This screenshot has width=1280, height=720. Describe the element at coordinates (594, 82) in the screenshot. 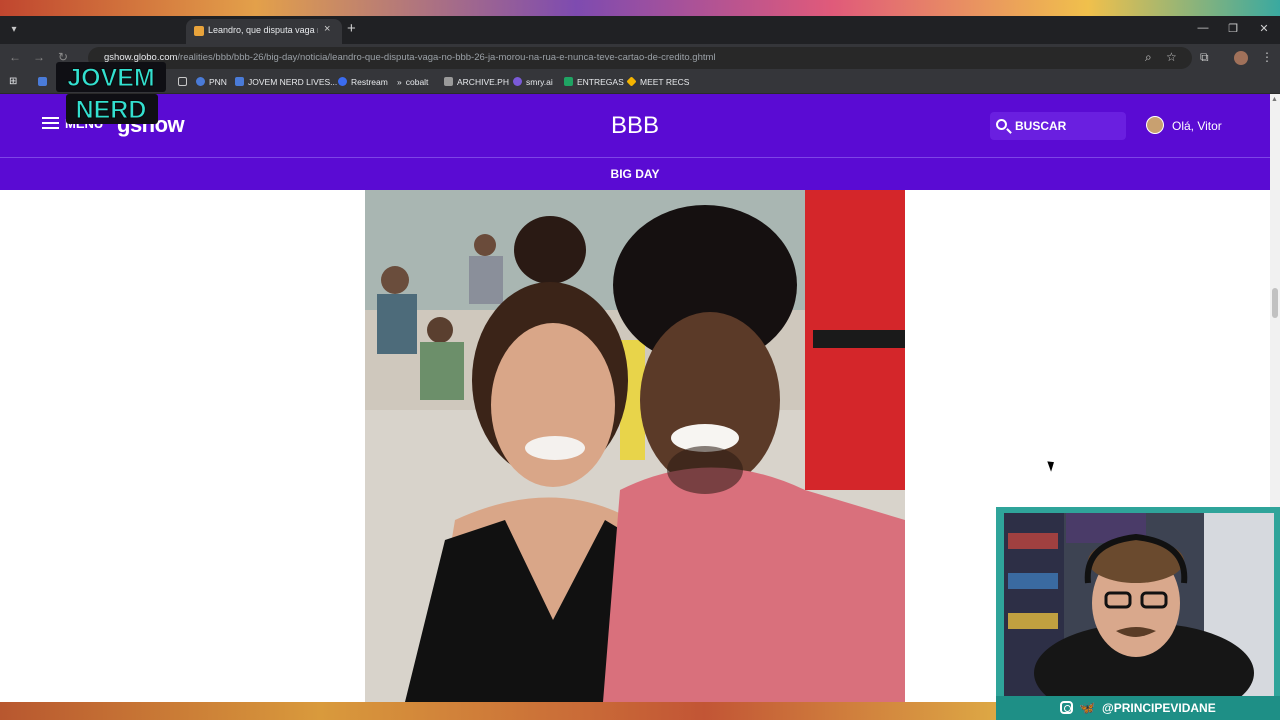

I see `bookmark-entregas: ENTREGAS` at that location.